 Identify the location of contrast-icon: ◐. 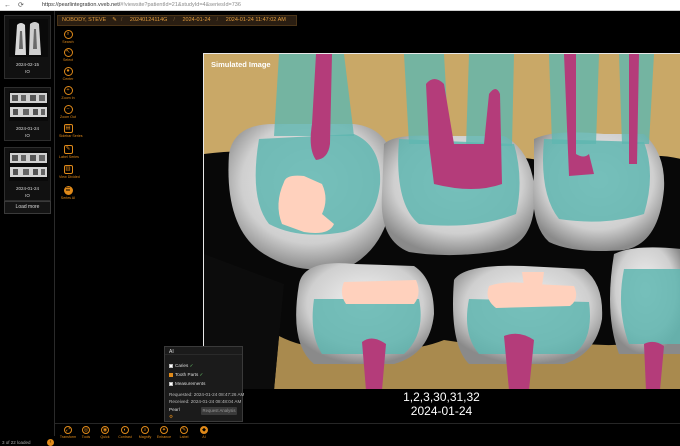
(125, 430).